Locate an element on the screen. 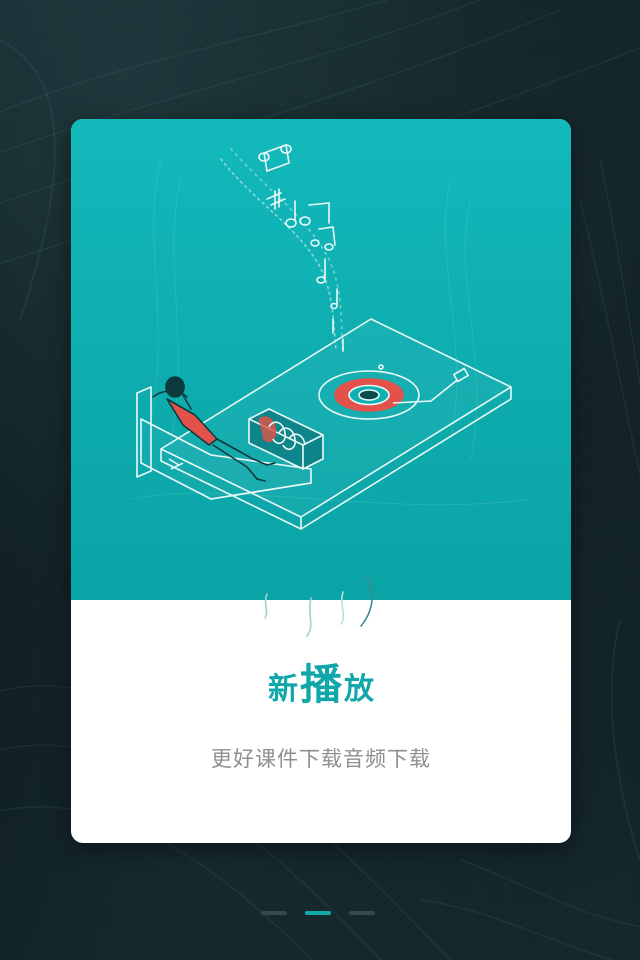  page-dot-2-active is located at coordinates (318, 913).